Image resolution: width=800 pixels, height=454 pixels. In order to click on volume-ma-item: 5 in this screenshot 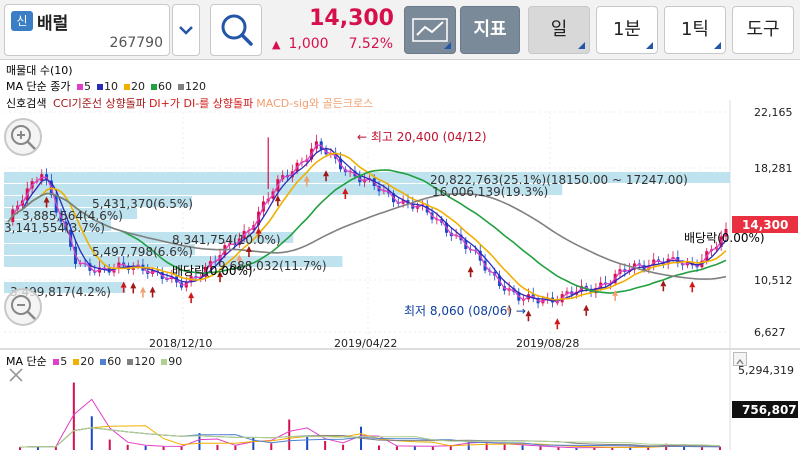, I will do `click(61, 361)`.